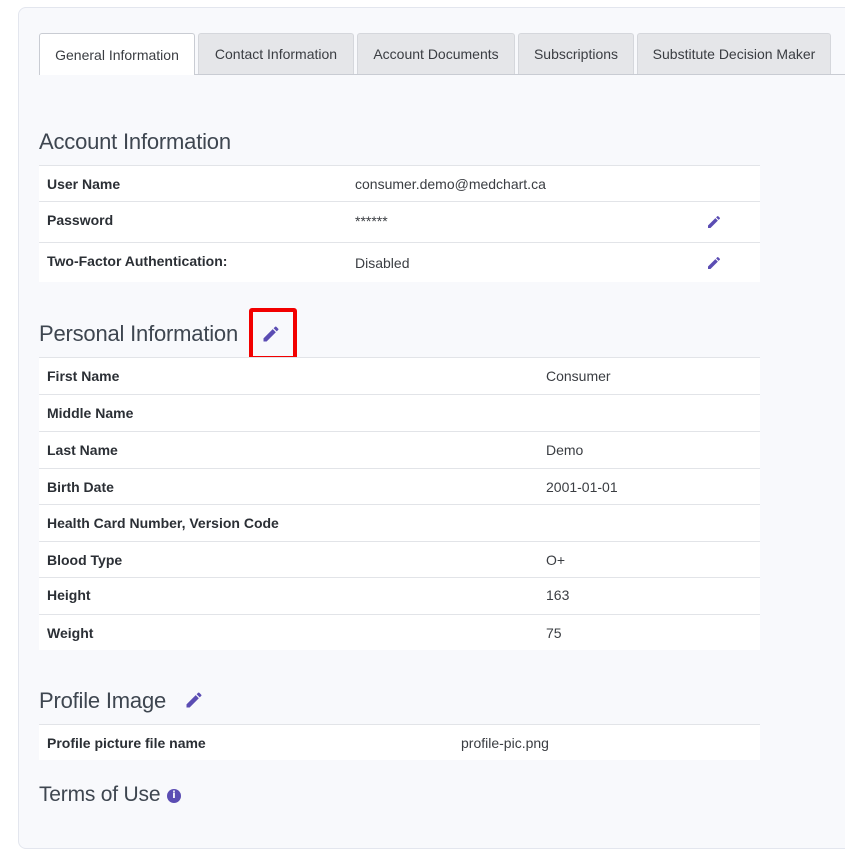 The width and height of the screenshot is (845, 849). What do you see at coordinates (382, 263) in the screenshot?
I see `row-value: Disabled` at bounding box center [382, 263].